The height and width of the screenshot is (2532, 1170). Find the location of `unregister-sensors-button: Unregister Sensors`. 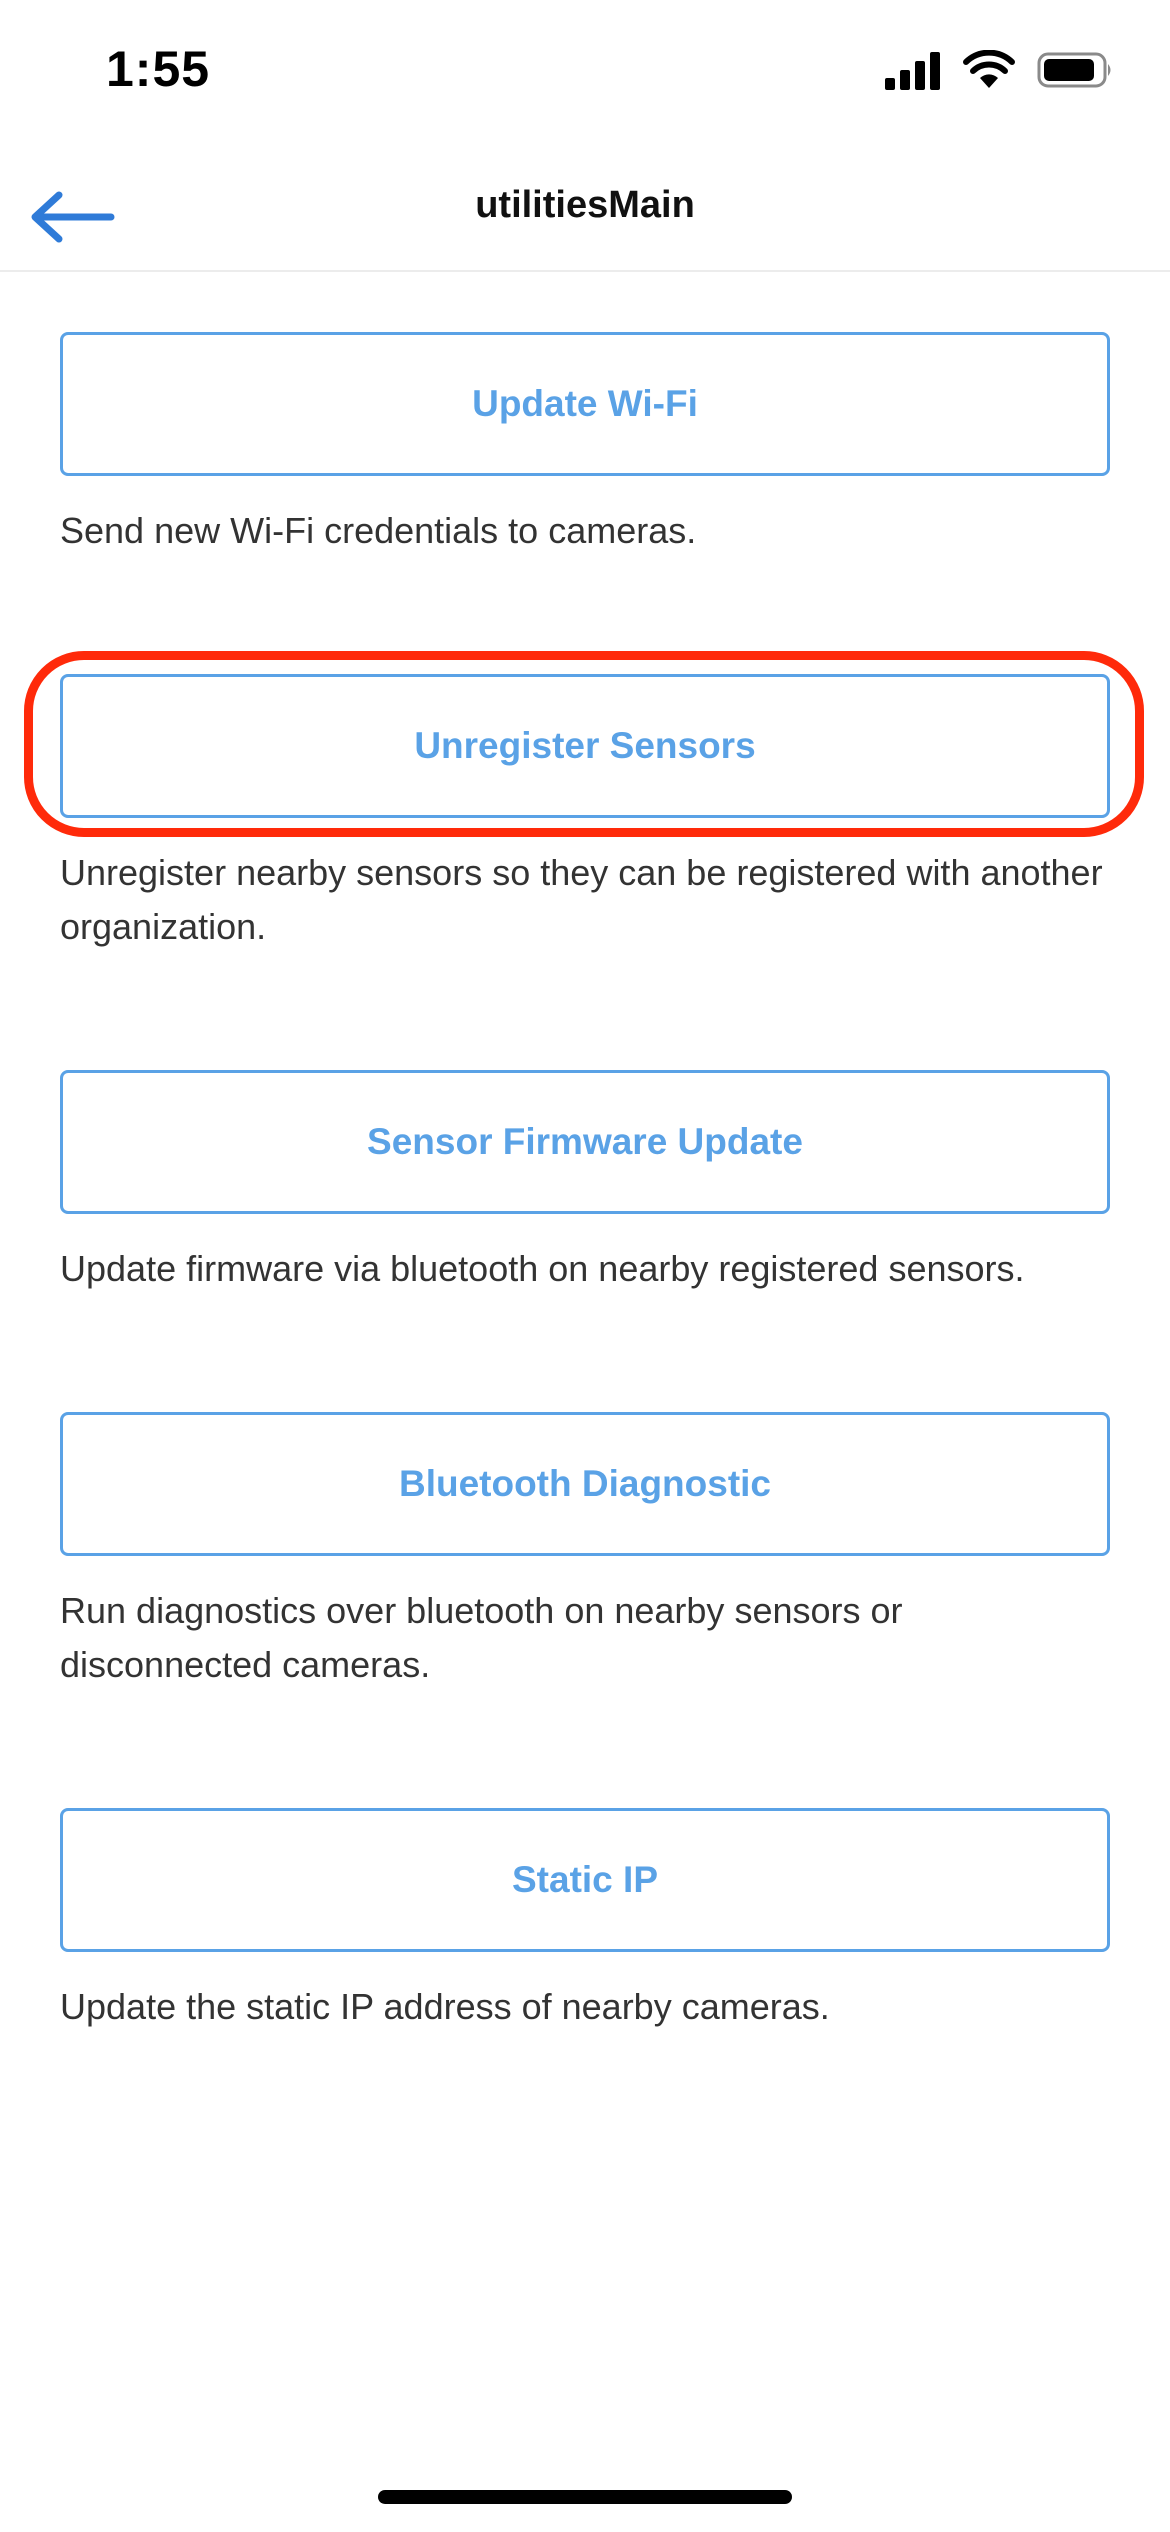

unregister-sensors-button: Unregister Sensors is located at coordinates (585, 746).